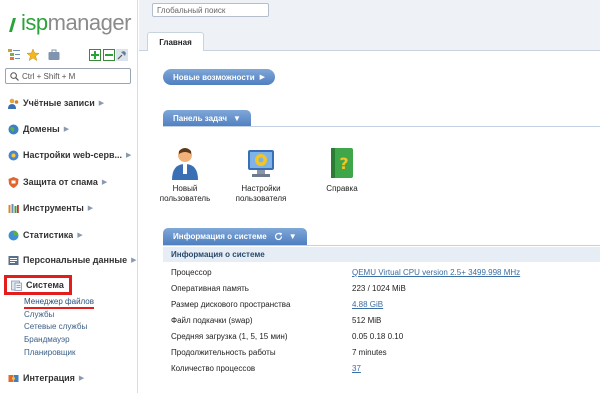 The height and width of the screenshot is (393, 600). Describe the element at coordinates (49, 352) in the screenshot. I see `sub-item-scheduler: Планировщик` at that location.